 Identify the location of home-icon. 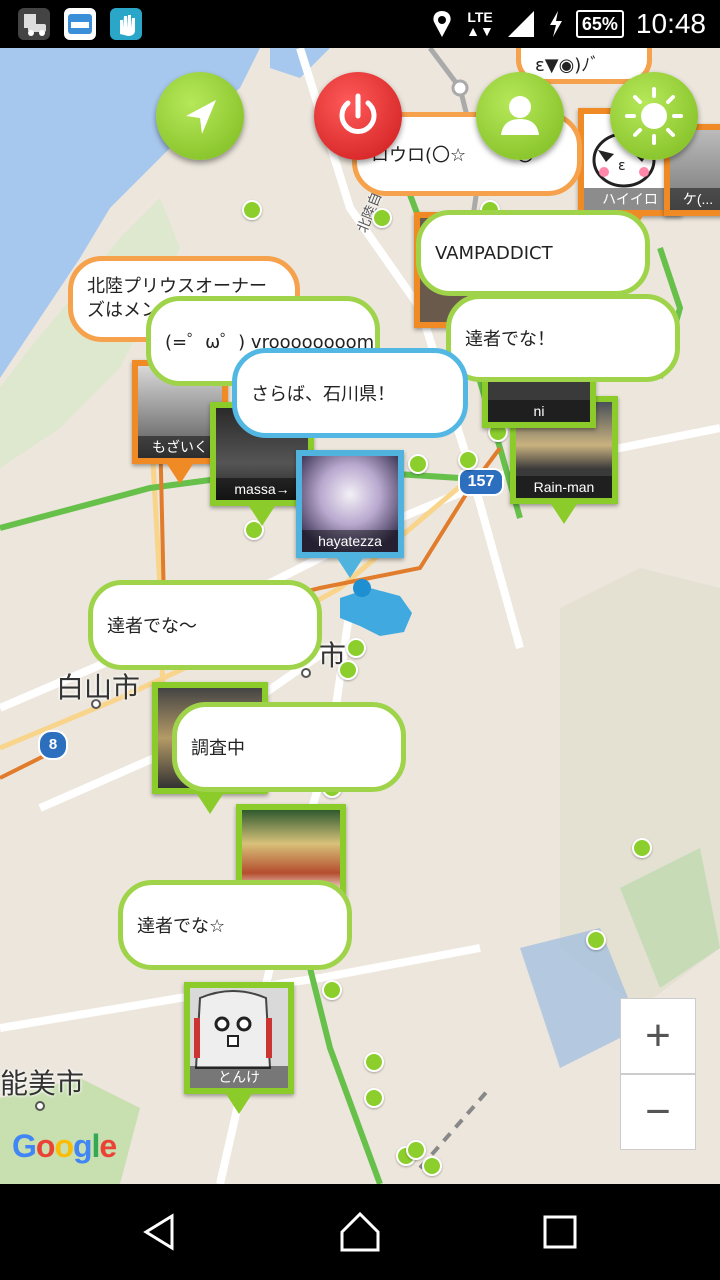
(360, 1231).